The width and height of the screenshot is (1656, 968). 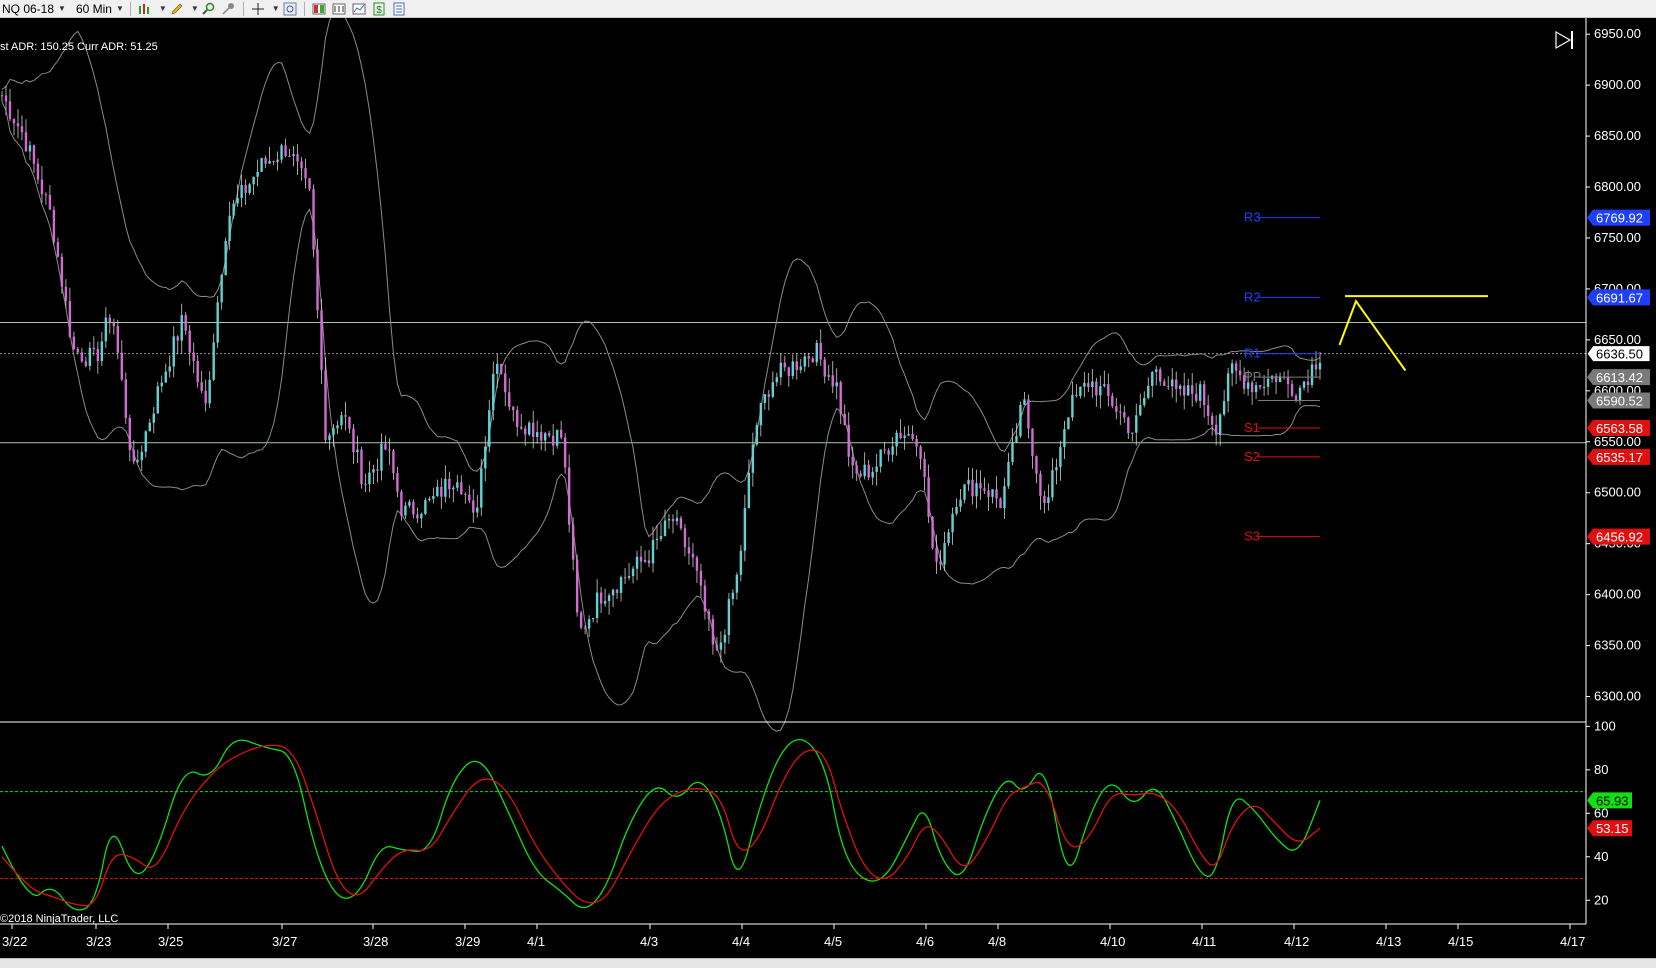 I want to click on pin-button, so click(x=229, y=9).